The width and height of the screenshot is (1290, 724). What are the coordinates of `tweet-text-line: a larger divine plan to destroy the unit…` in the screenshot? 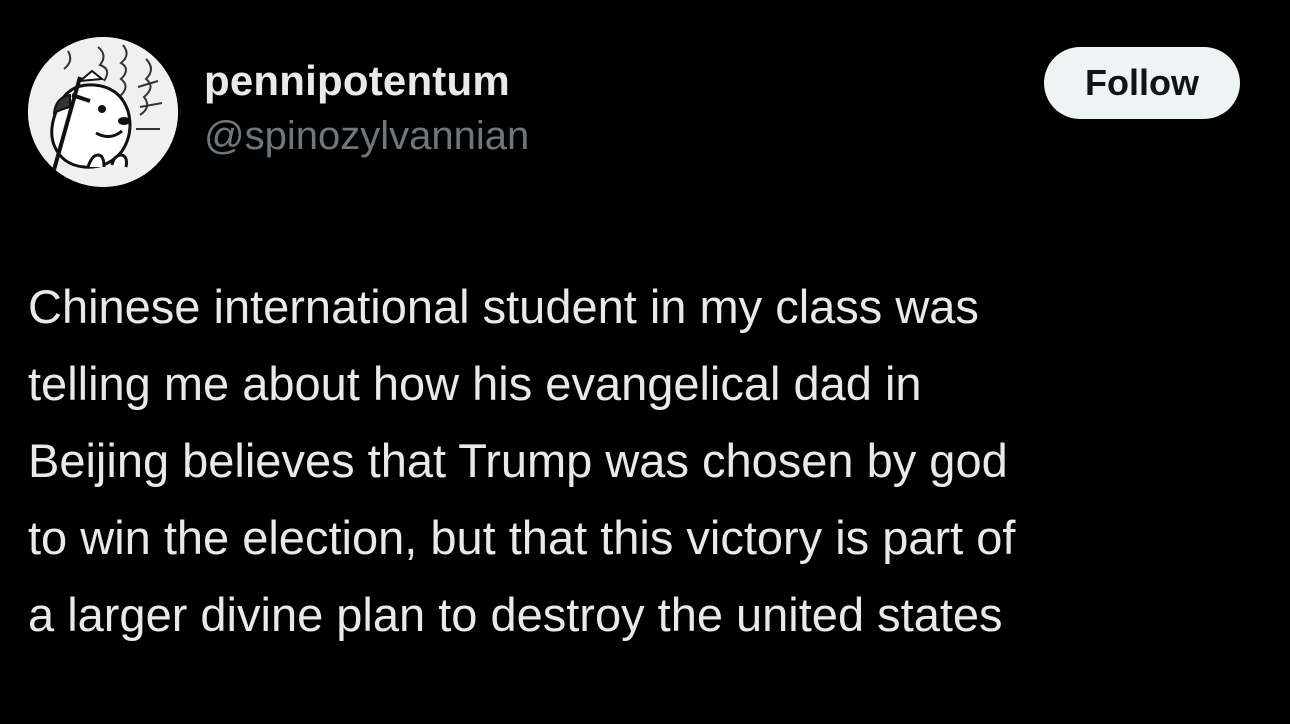 It's located at (515, 614).